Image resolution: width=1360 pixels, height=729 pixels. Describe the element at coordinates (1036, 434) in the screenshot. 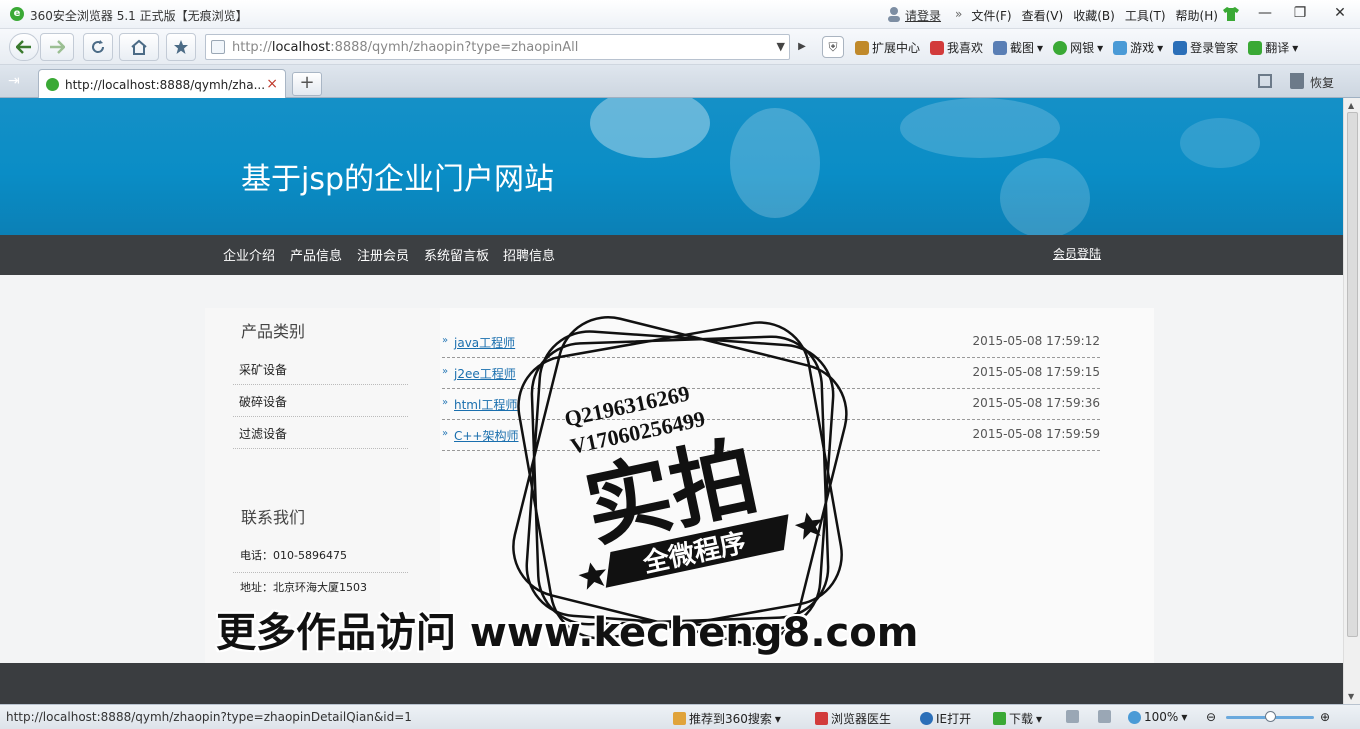

I see `job-date: 2015-05-08 17:59:59` at that location.